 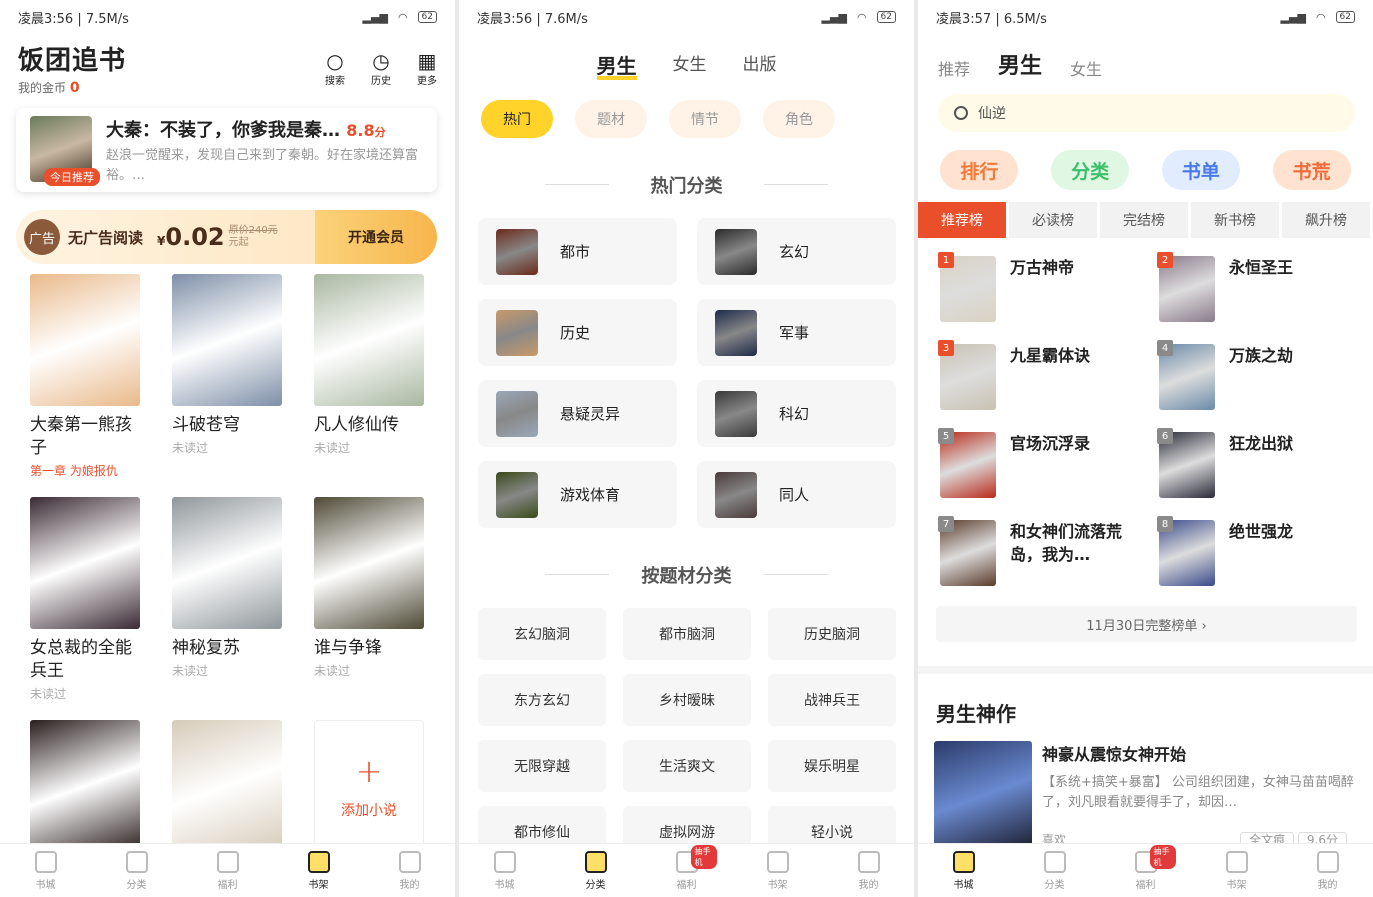 I want to click on rank-tab: 完结榜, so click(x=1144, y=220).